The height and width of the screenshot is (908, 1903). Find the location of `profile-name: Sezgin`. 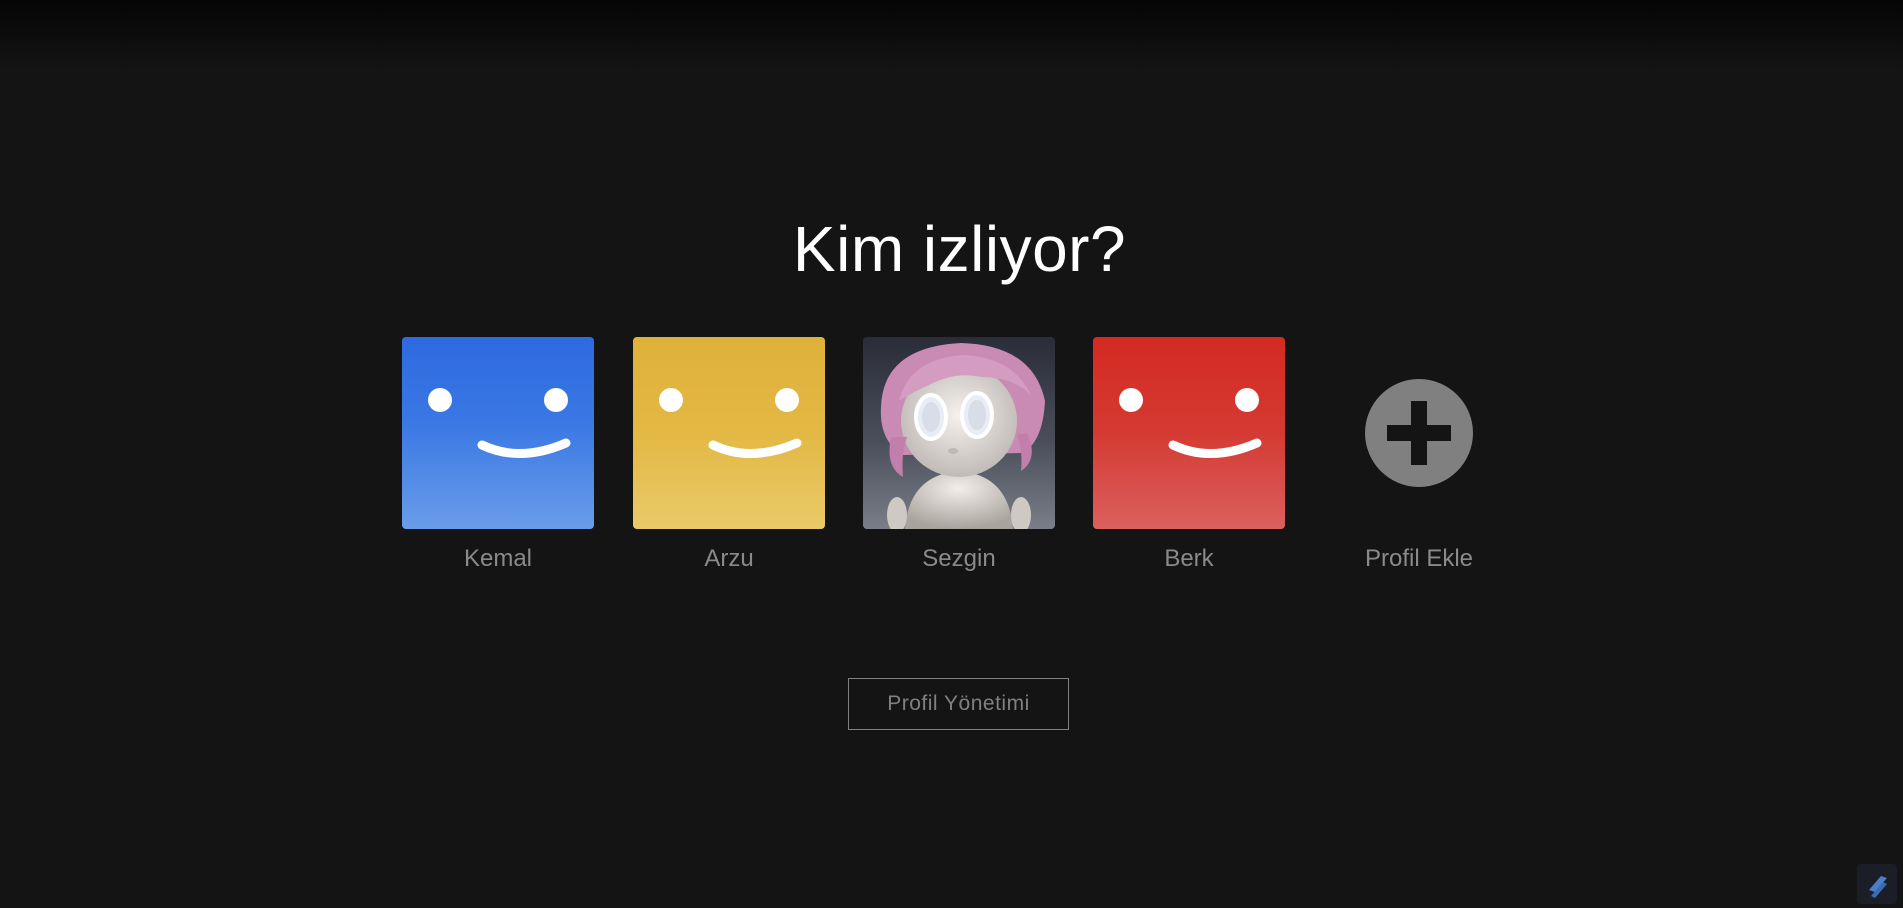

profile-name: Sezgin is located at coordinates (959, 558).